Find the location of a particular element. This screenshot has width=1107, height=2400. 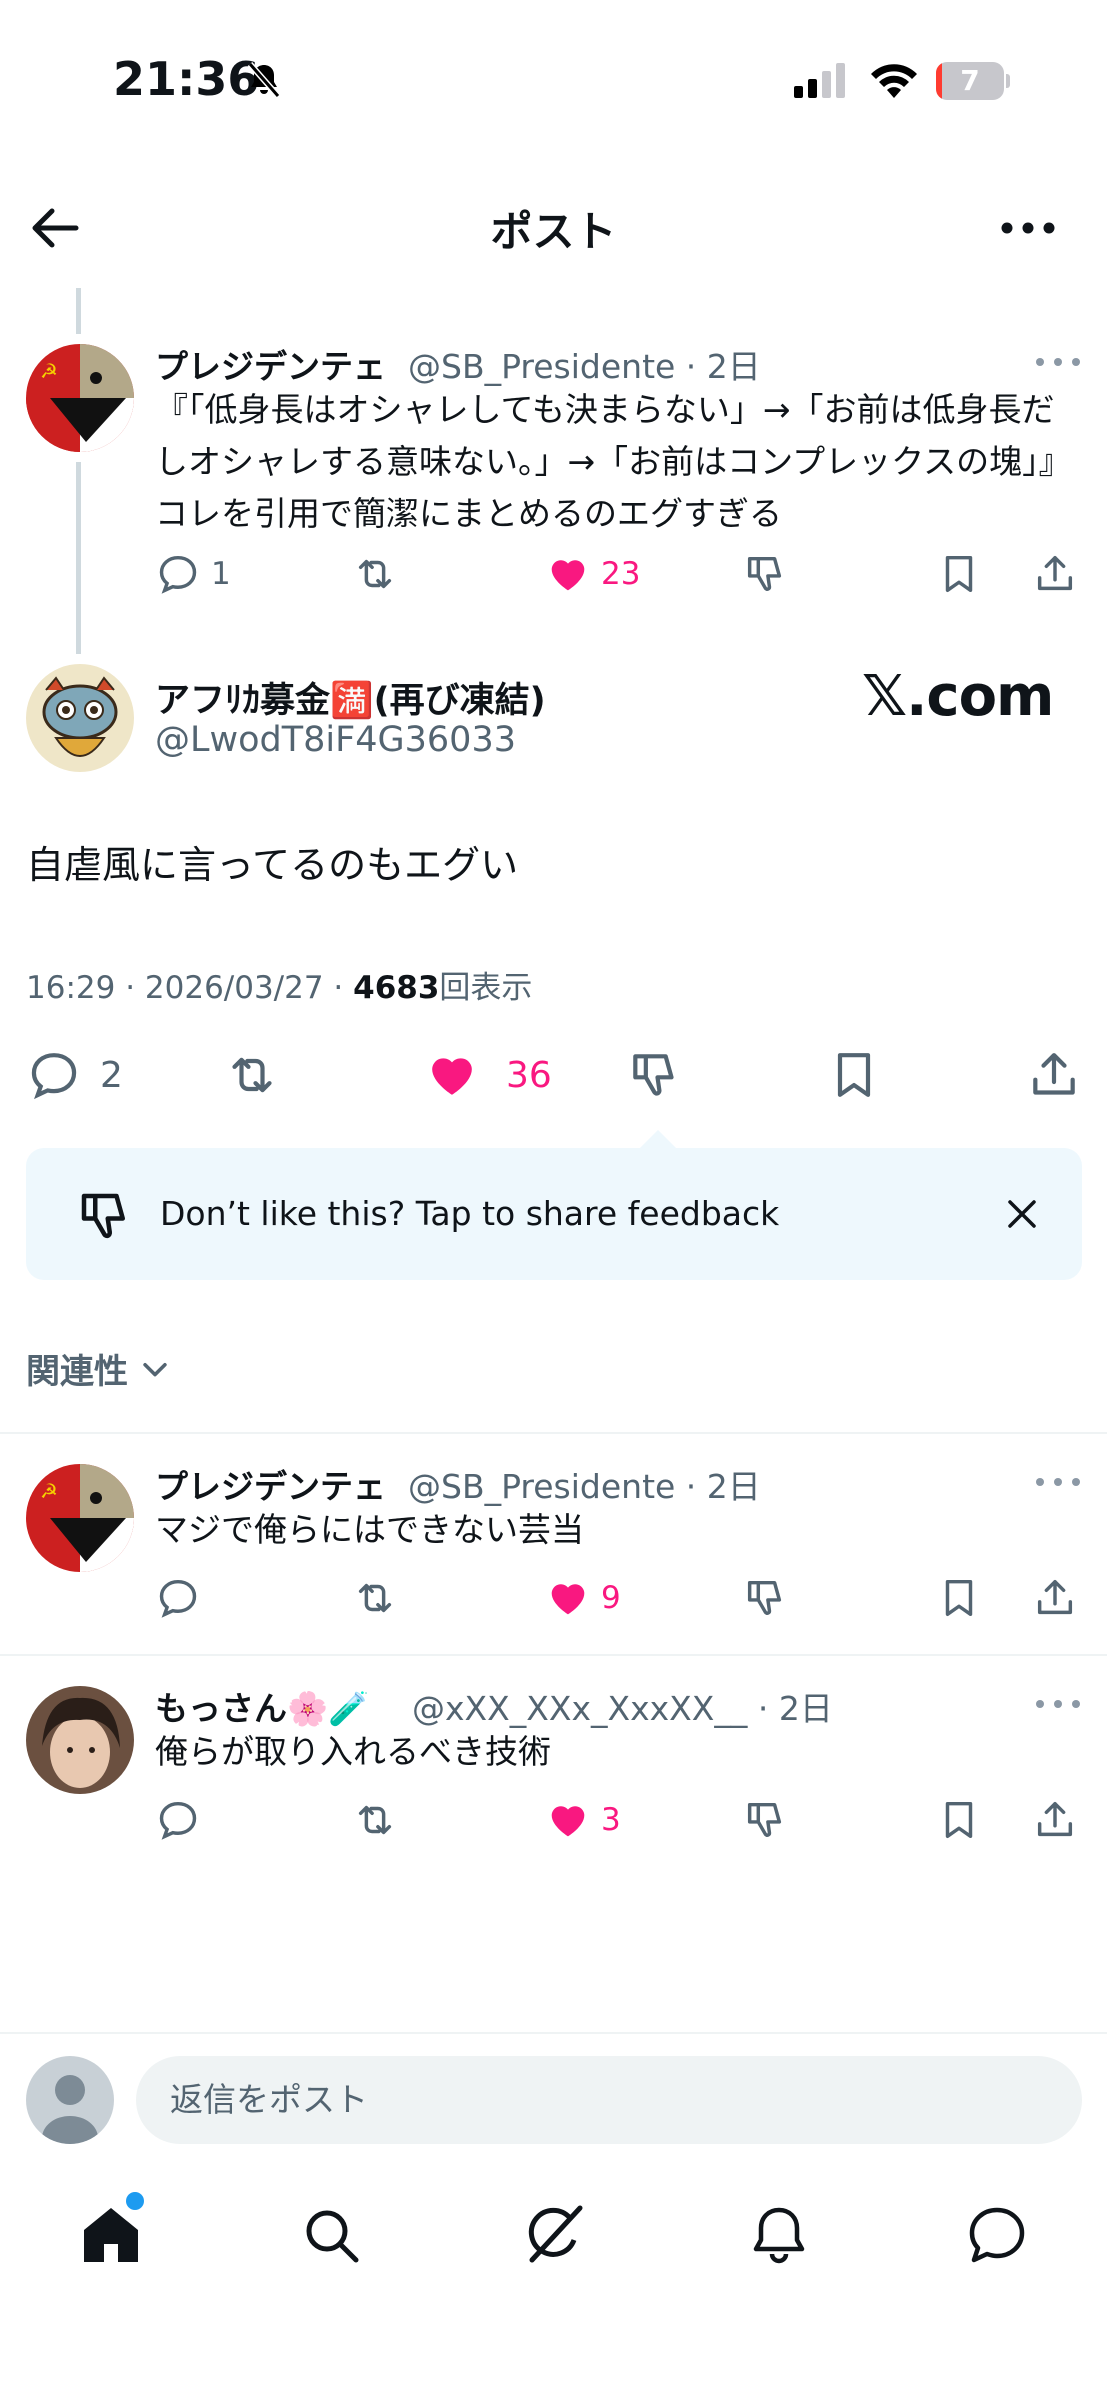

thread-line is located at coordinates (78, 558).